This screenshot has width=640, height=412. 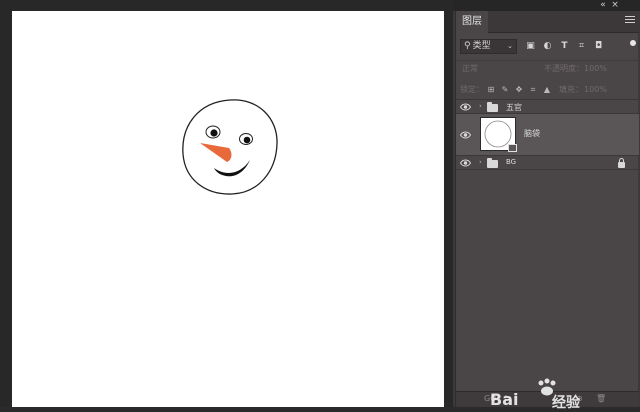 I want to click on pixel-filter-icon: ▣, so click(x=530, y=46).